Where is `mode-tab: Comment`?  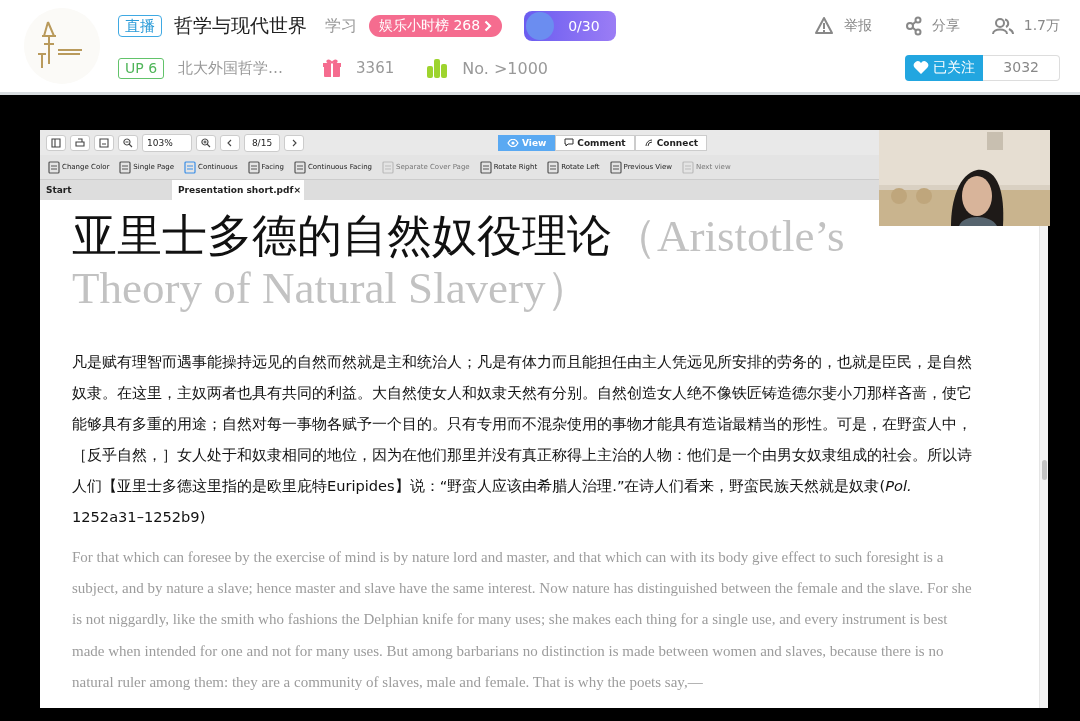 mode-tab: Comment is located at coordinates (595, 142).